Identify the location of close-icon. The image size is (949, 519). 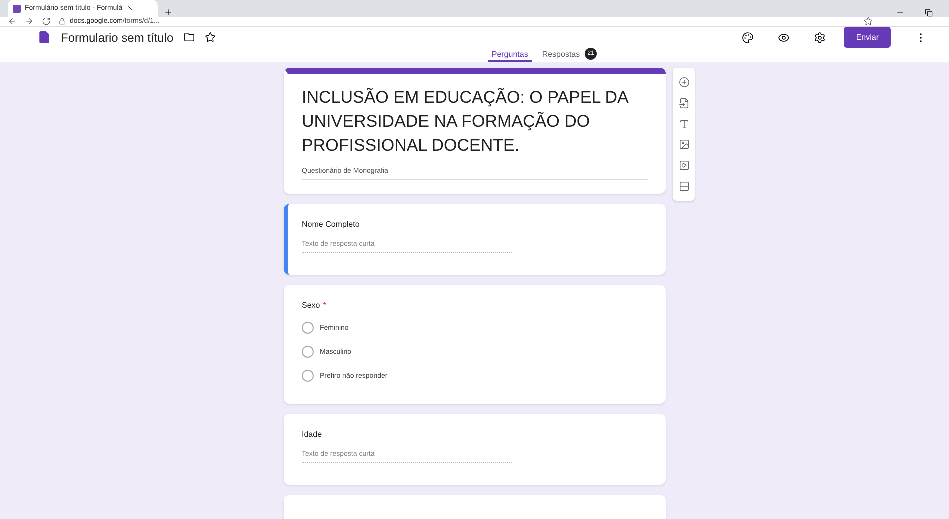
(130, 8).